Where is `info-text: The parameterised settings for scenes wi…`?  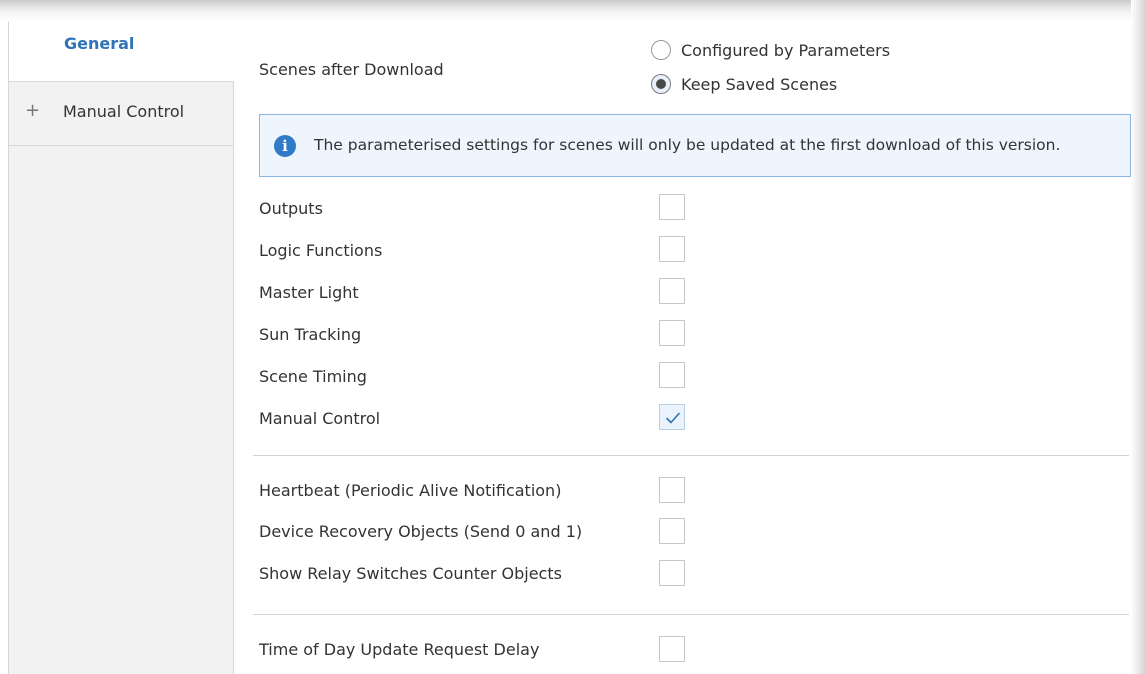
info-text: The parameterised settings for scenes wi… is located at coordinates (687, 145).